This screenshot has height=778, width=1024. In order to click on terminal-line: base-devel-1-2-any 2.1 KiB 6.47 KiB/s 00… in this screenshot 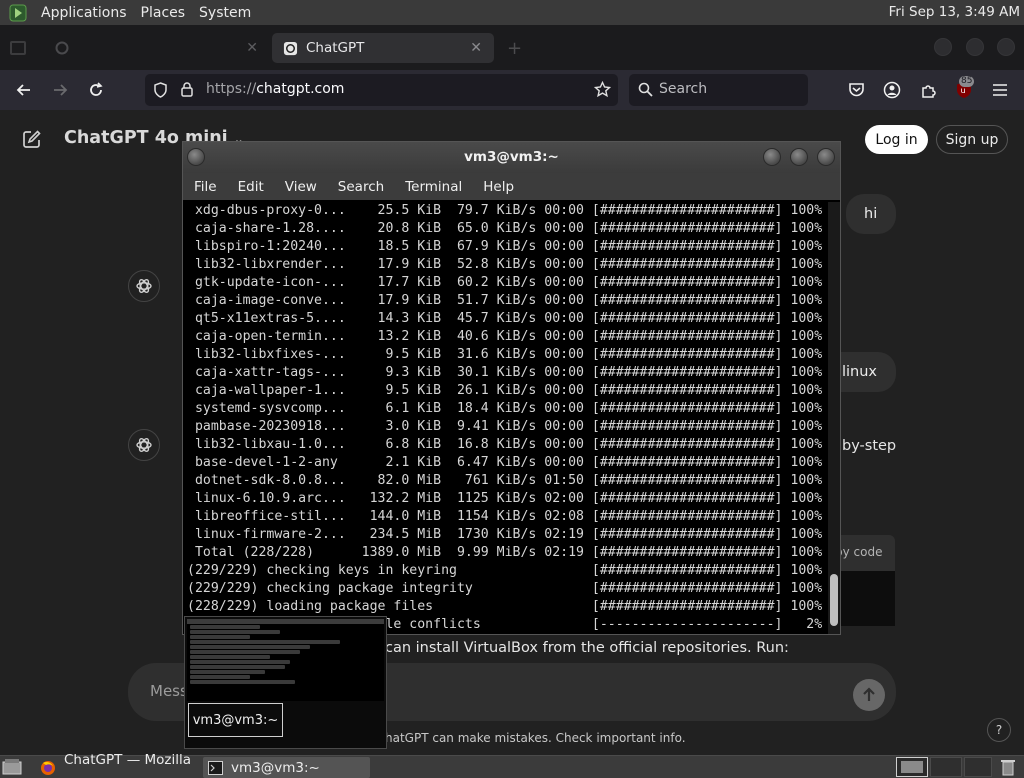, I will do `click(505, 462)`.